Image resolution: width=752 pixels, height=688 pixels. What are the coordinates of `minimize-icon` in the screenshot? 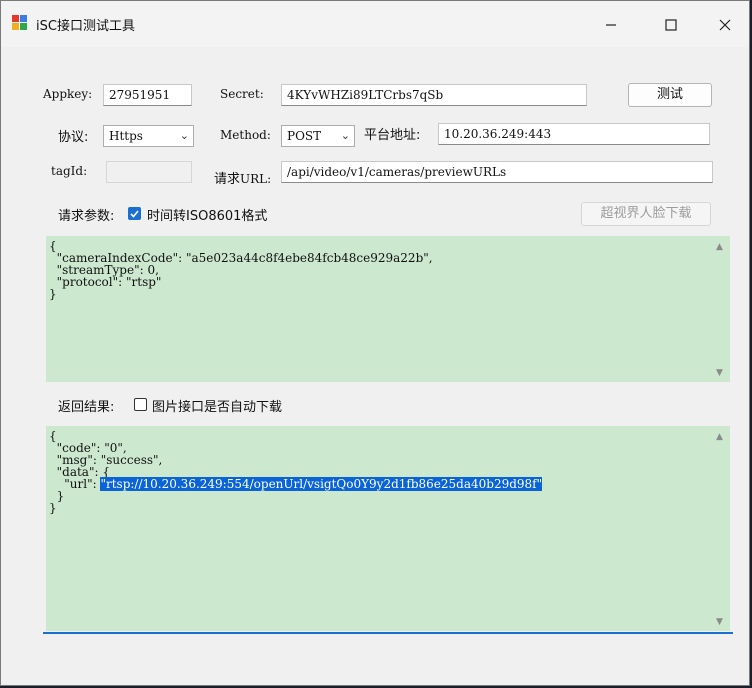 It's located at (611, 25).